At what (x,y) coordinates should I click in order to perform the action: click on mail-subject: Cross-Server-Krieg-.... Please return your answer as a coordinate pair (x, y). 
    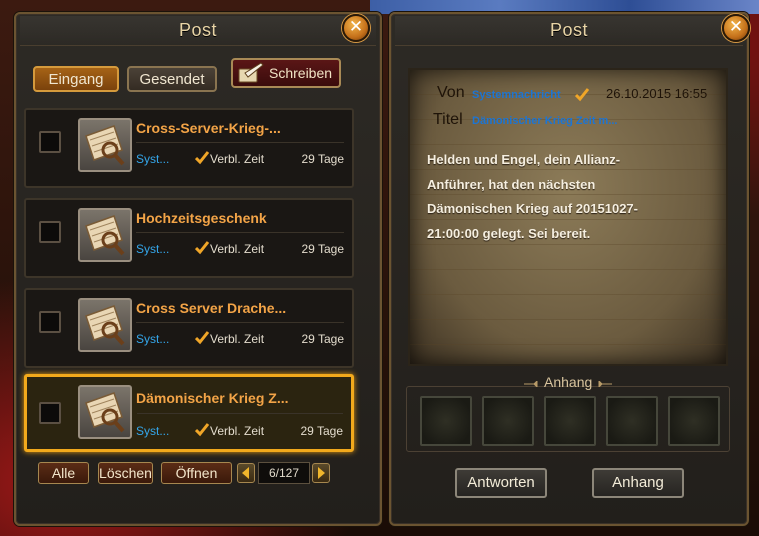
    Looking at the image, I should click on (208, 128).